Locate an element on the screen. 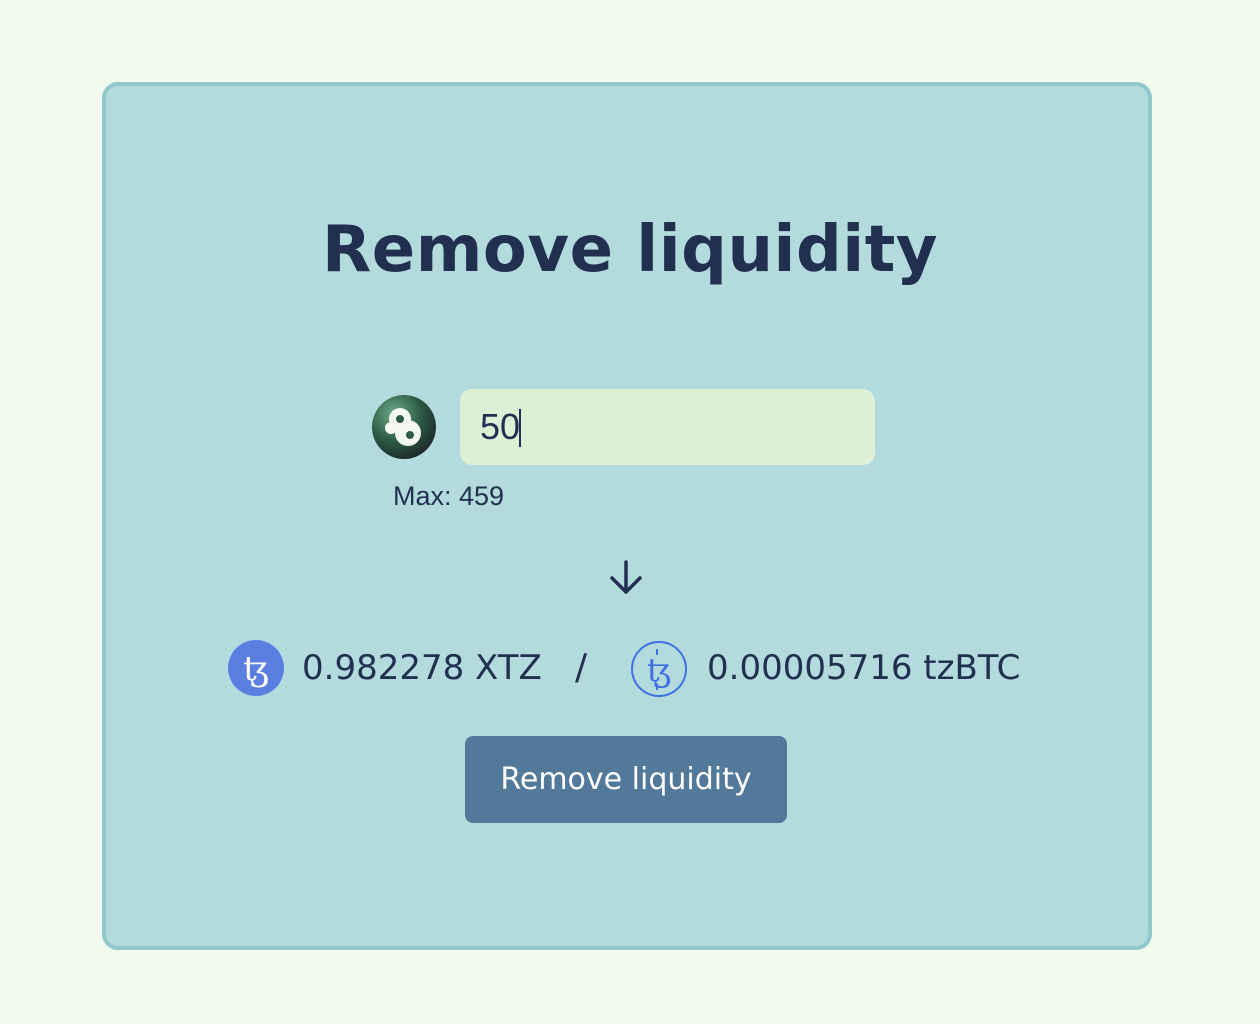 The width and height of the screenshot is (1260, 1024). page-title: Remove liquidity is located at coordinates (630, 250).